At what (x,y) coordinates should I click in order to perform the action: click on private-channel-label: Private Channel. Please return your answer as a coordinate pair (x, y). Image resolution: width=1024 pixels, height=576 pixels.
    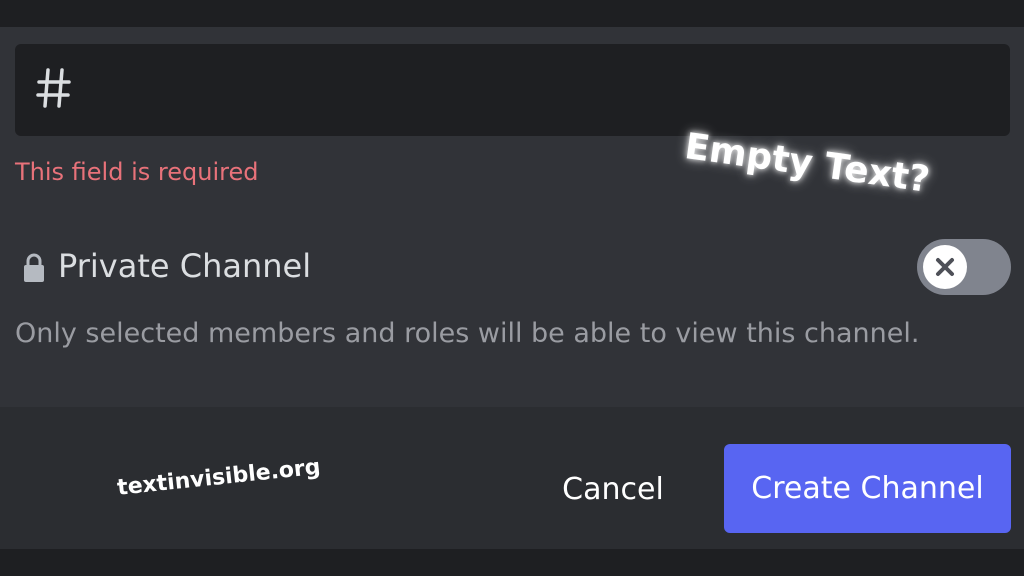
    Looking at the image, I should click on (185, 266).